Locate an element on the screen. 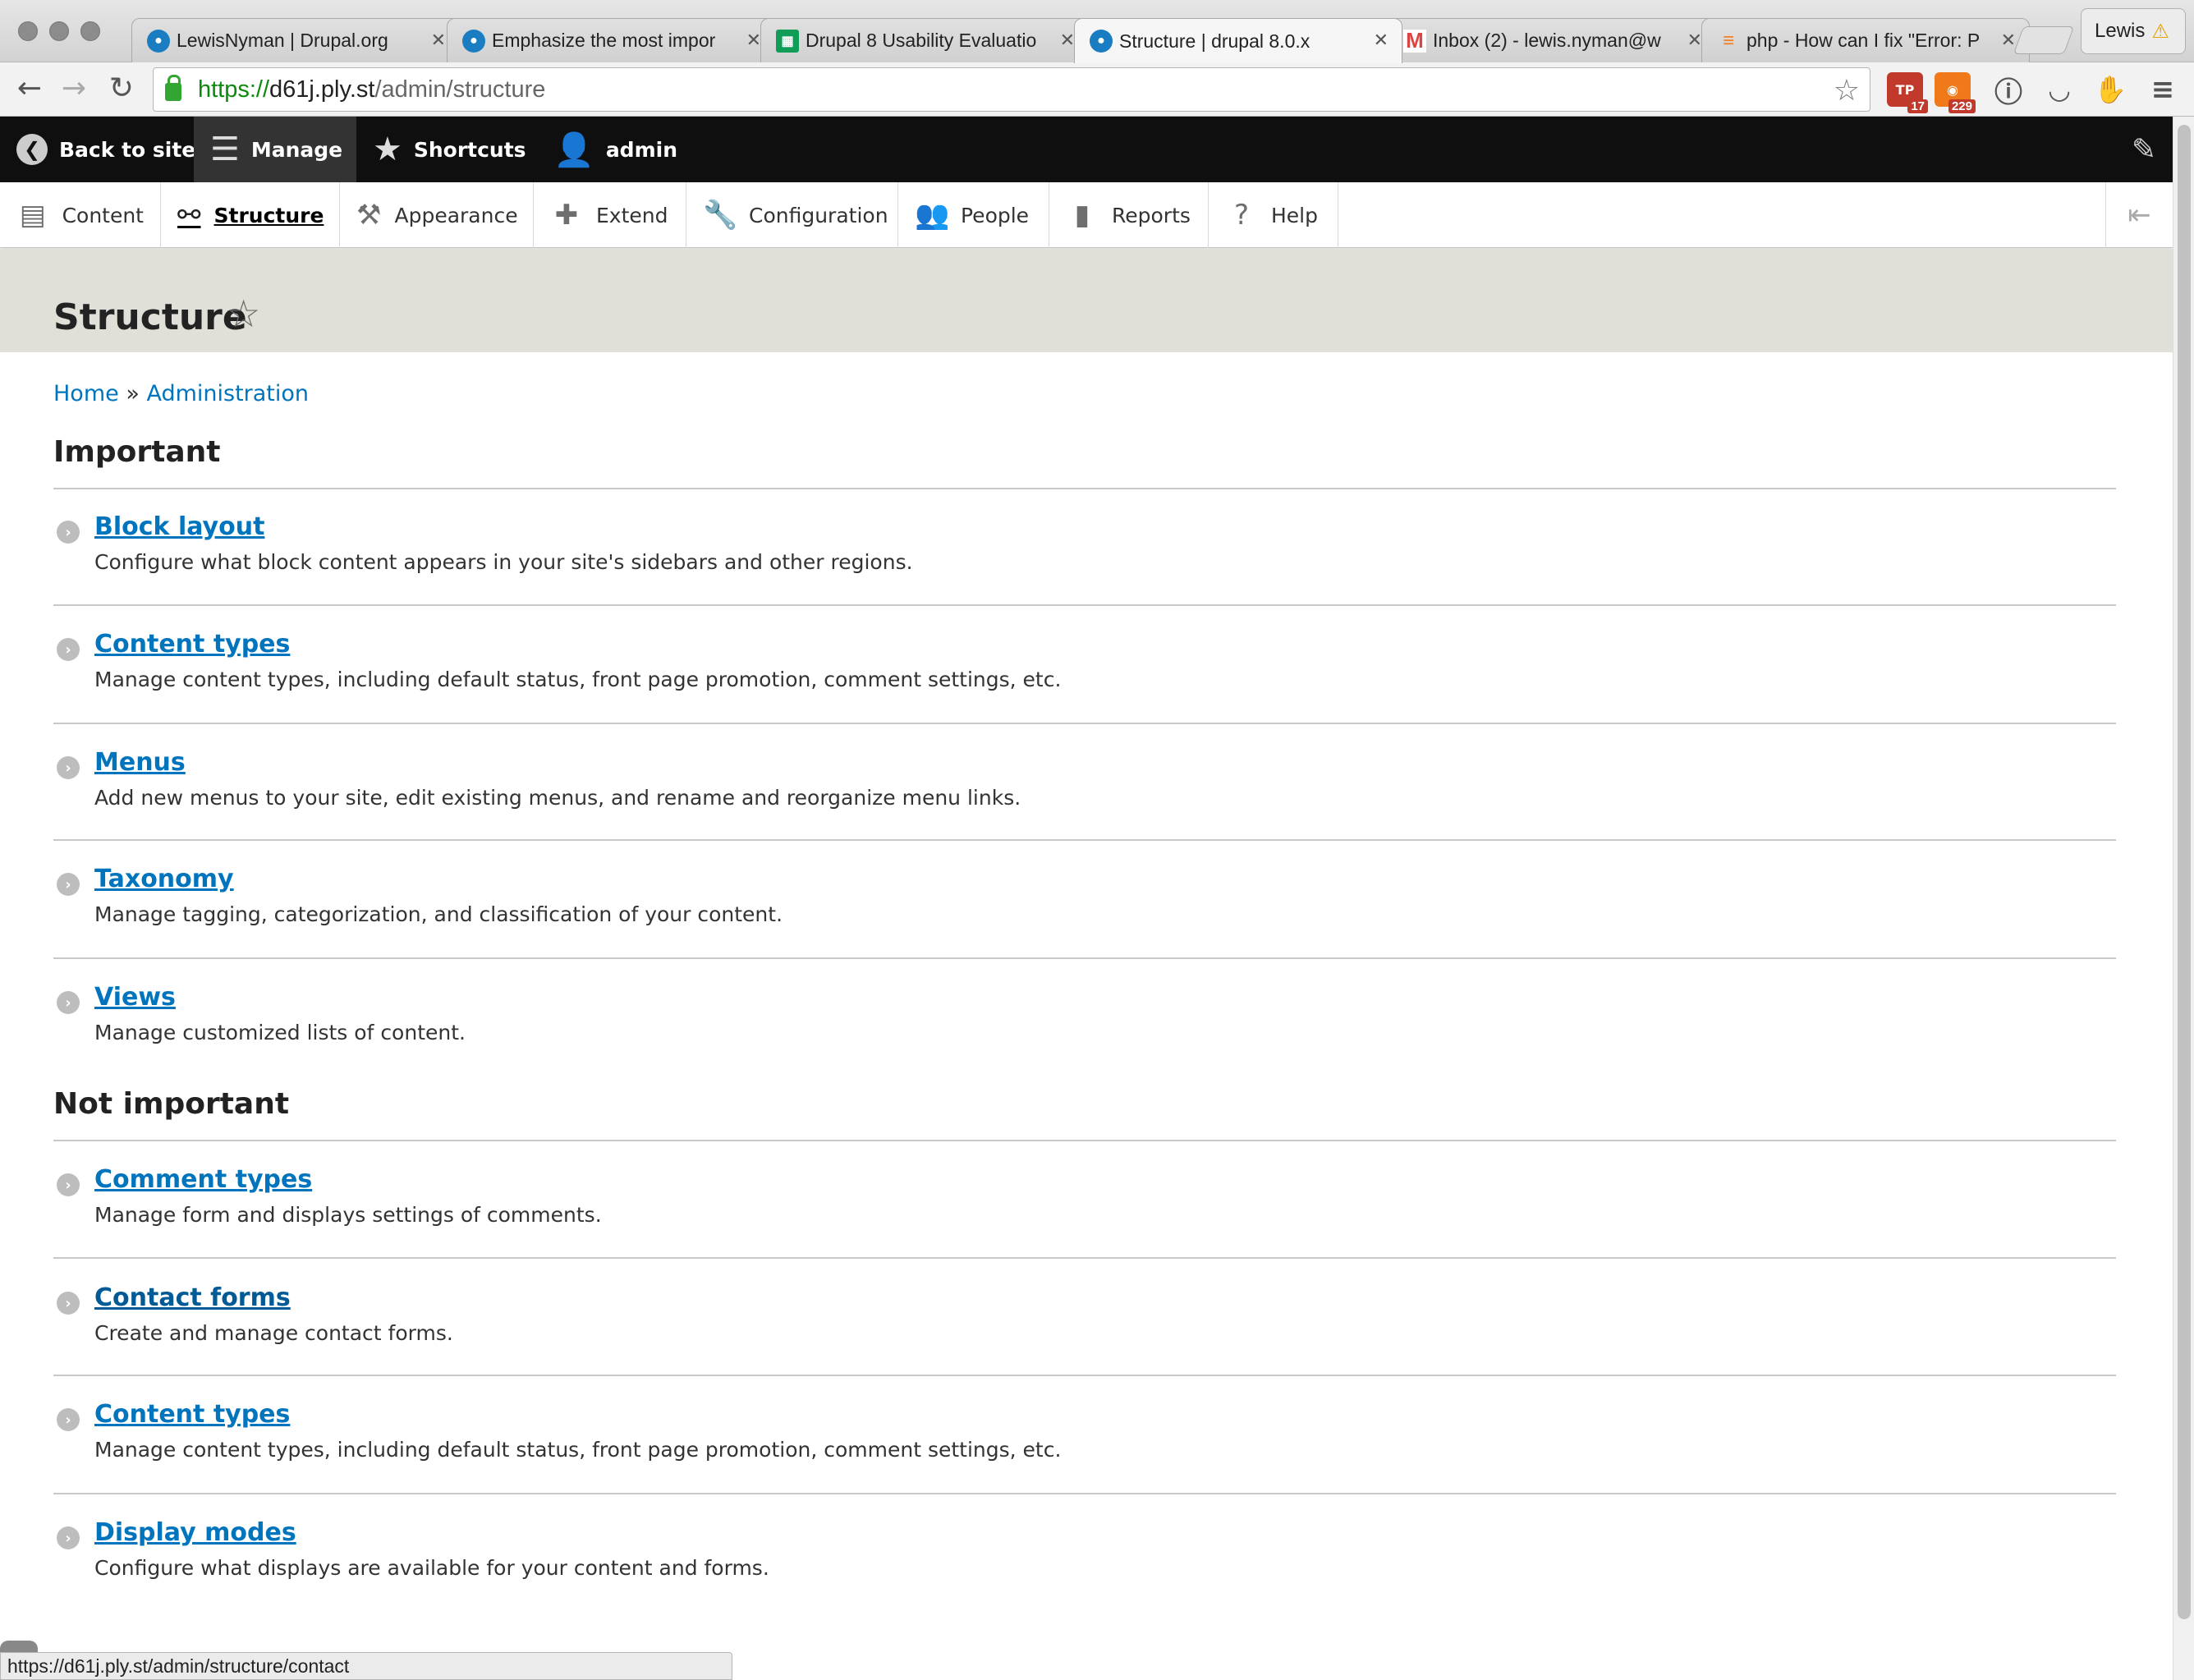  shortcuts-tab: ★ Shortcuts is located at coordinates (449, 149).